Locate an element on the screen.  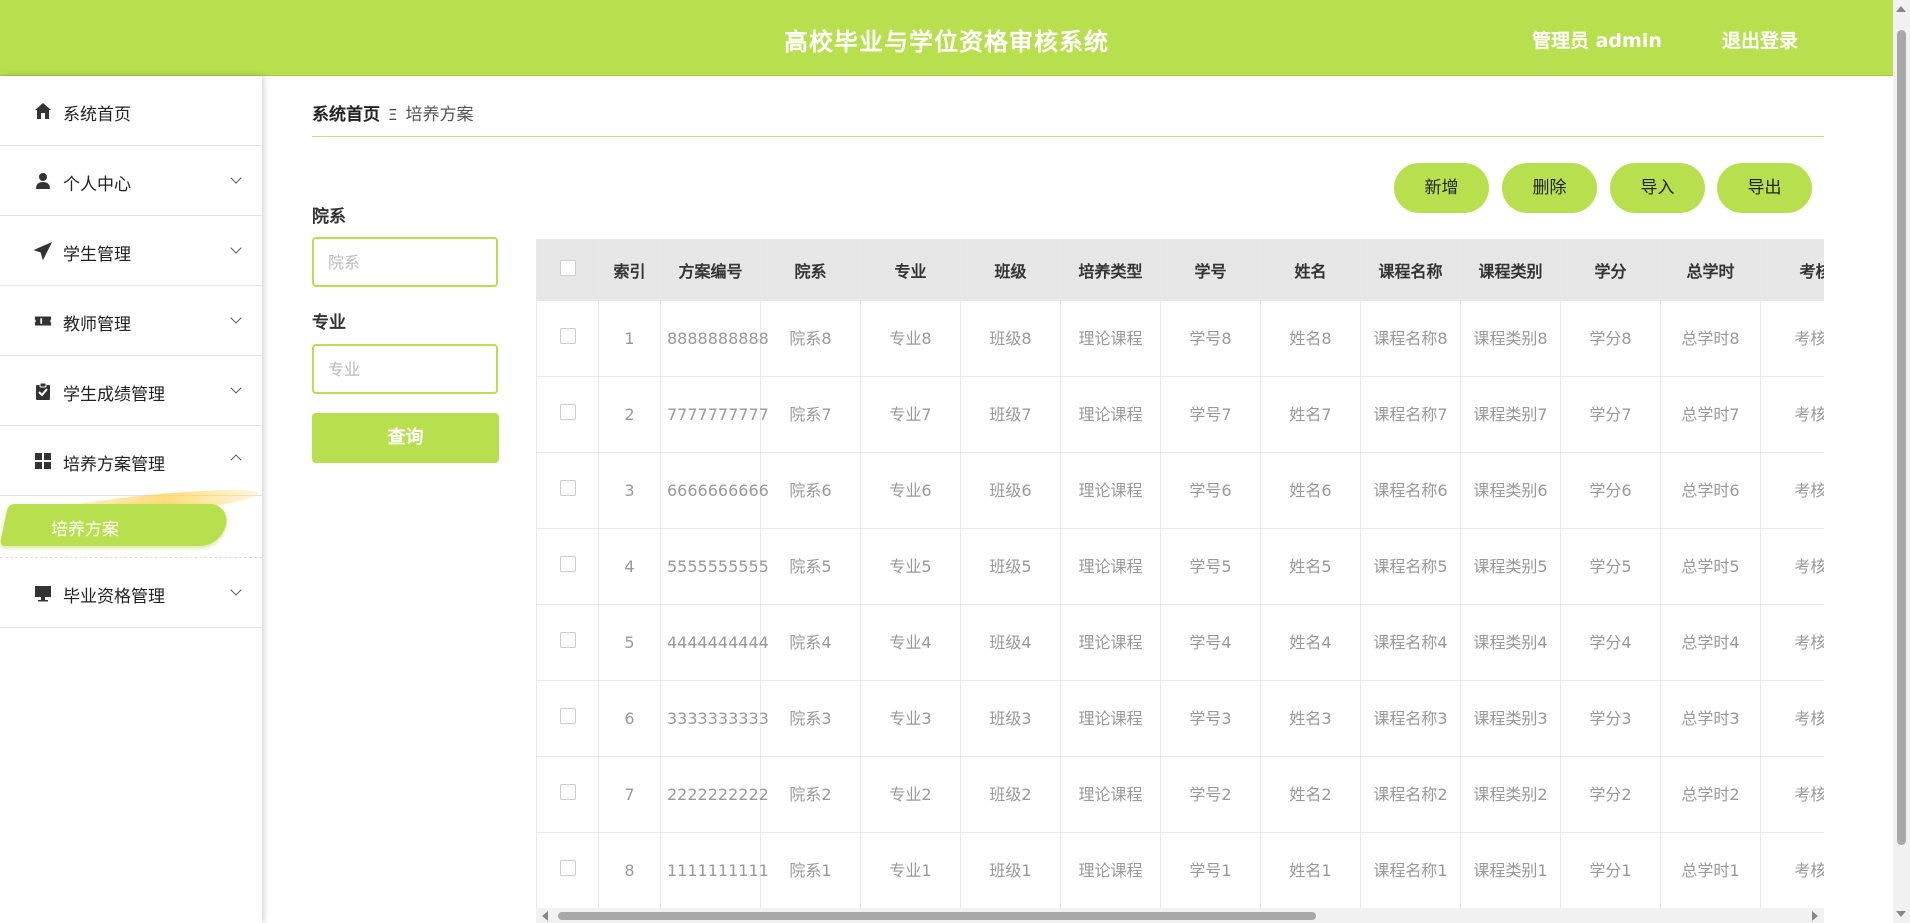
sidebar-item-home: 系统首页 is located at coordinates (131, 111).